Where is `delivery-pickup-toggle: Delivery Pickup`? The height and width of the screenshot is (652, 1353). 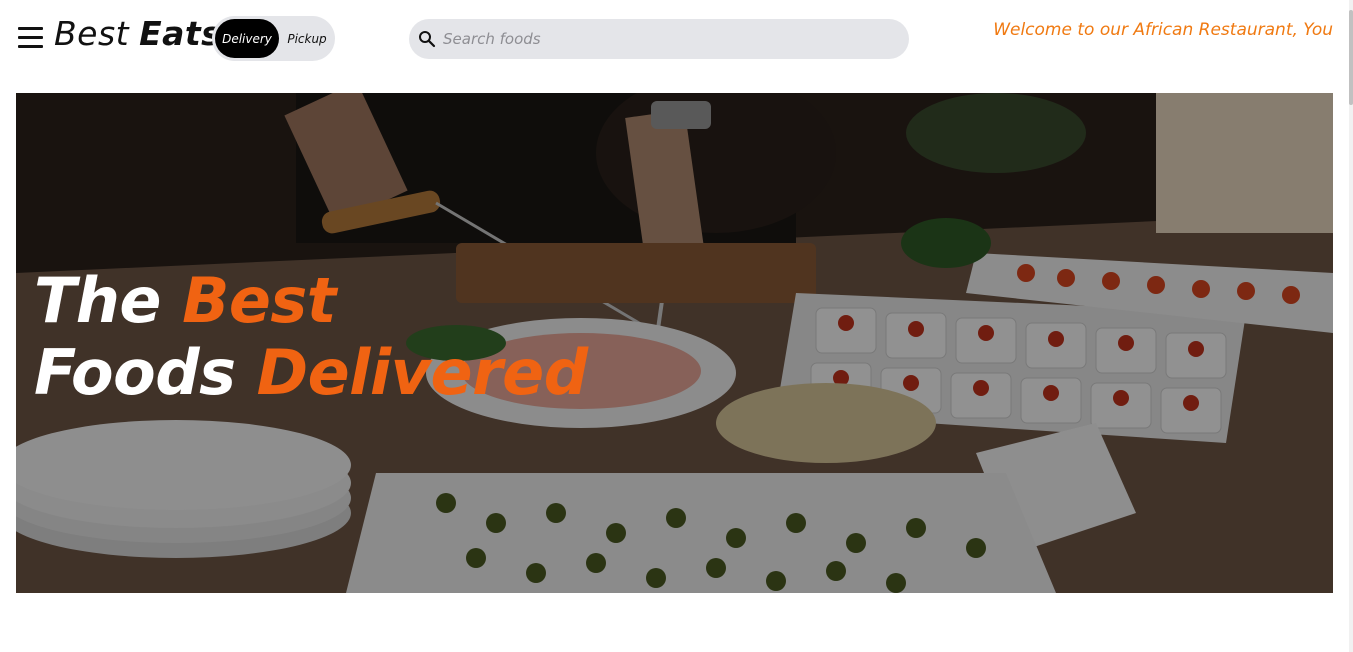
delivery-pickup-toggle: Delivery Pickup is located at coordinates (273, 38).